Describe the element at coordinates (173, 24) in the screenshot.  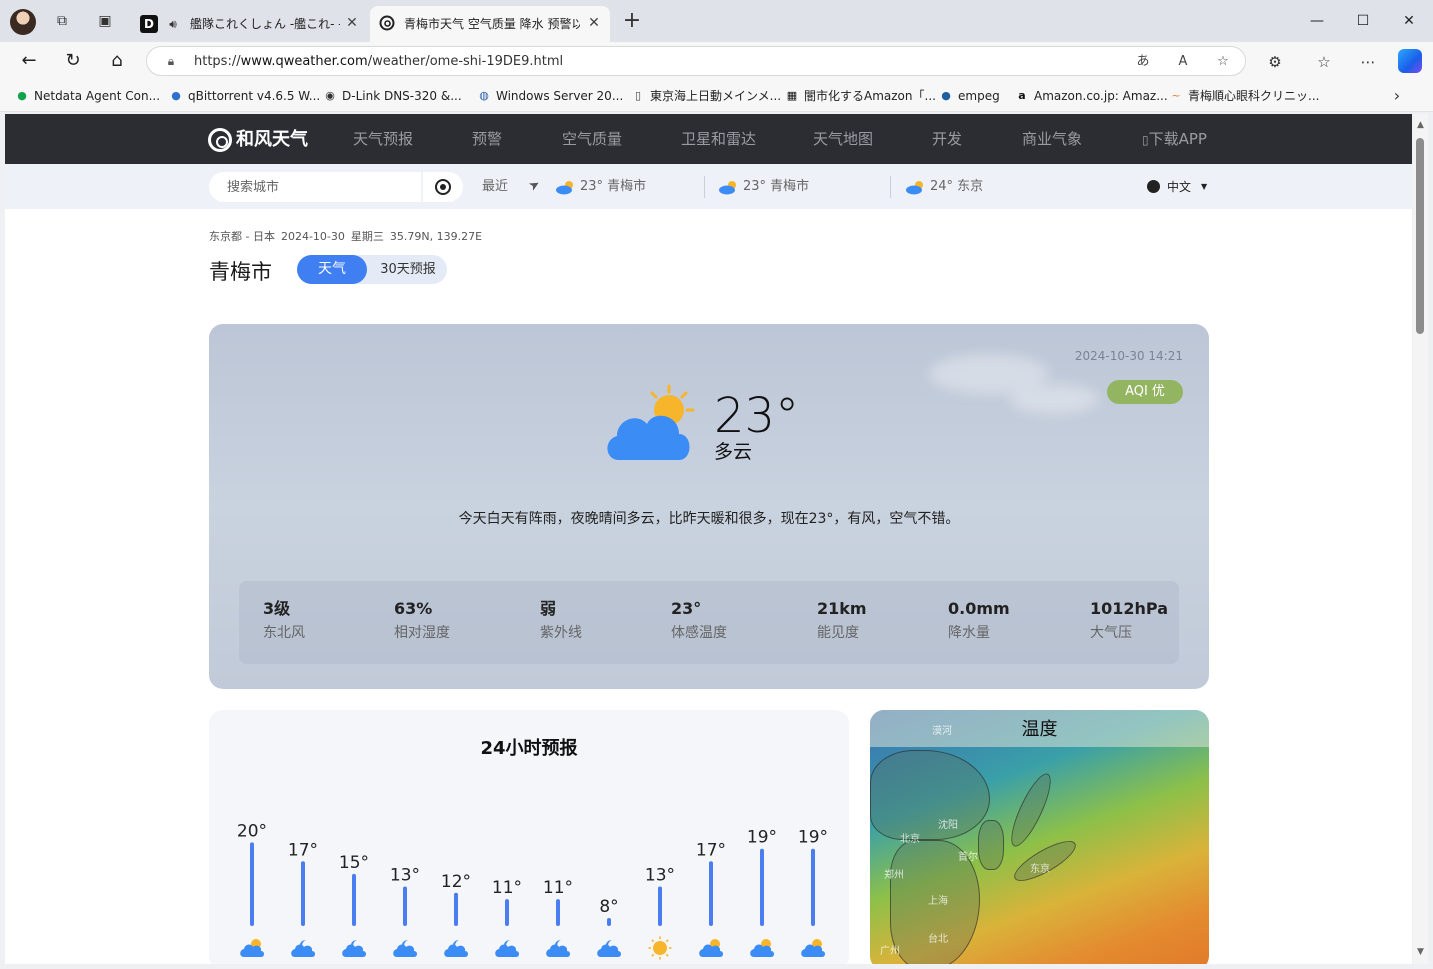
I see `speaker-icon: 🔊︎` at that location.